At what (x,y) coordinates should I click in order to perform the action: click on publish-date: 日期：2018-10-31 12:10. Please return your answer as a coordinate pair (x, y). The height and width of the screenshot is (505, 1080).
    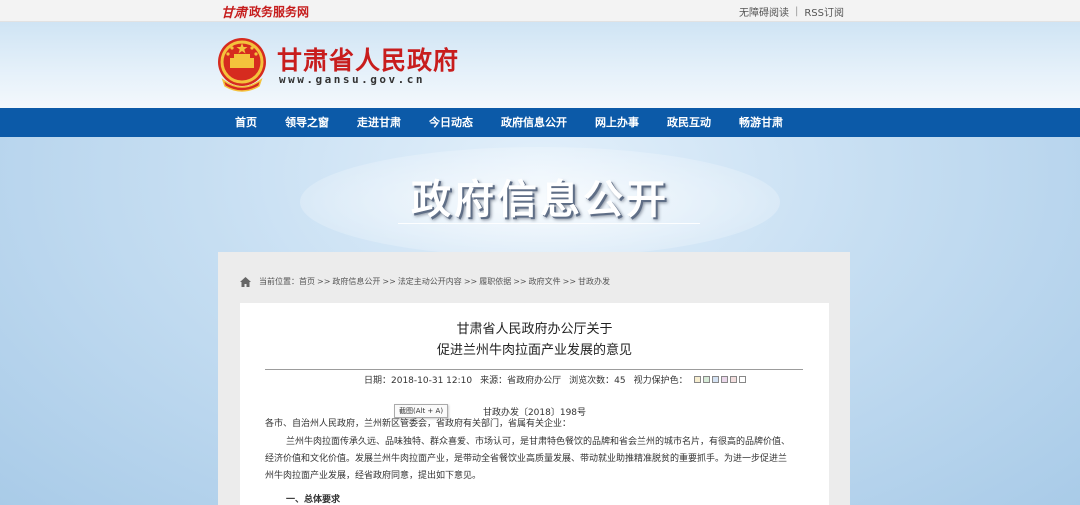
    Looking at the image, I should click on (418, 381).